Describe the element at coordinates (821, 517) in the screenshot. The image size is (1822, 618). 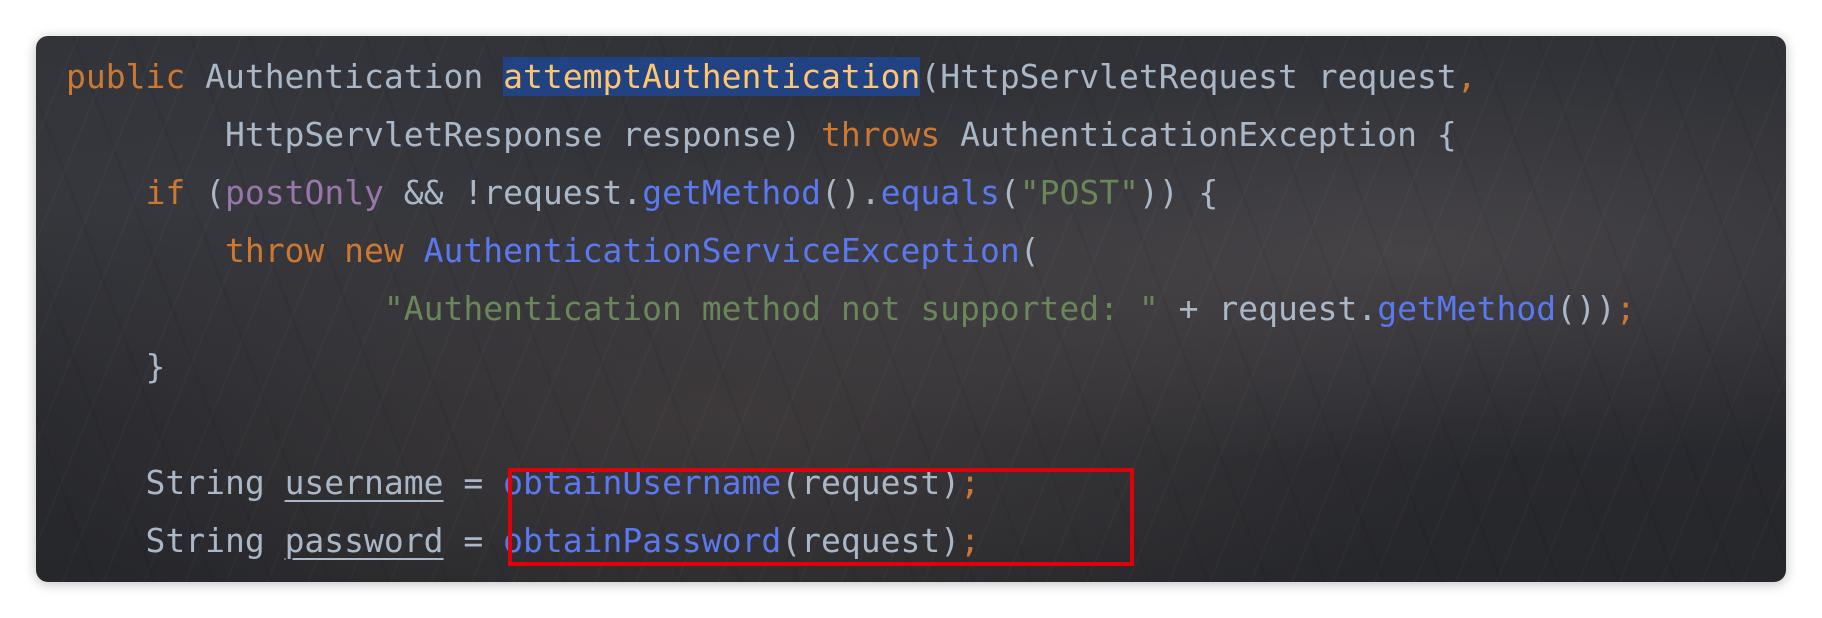
I see `red-annotation-box` at that location.